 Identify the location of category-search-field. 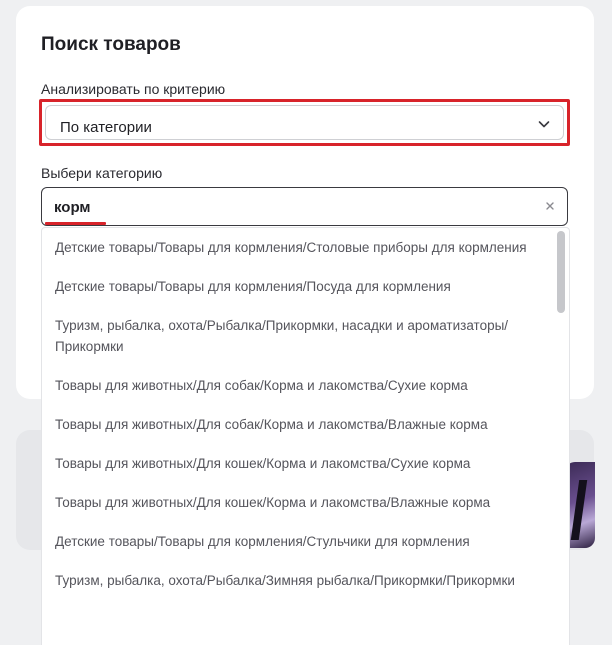
(304, 206).